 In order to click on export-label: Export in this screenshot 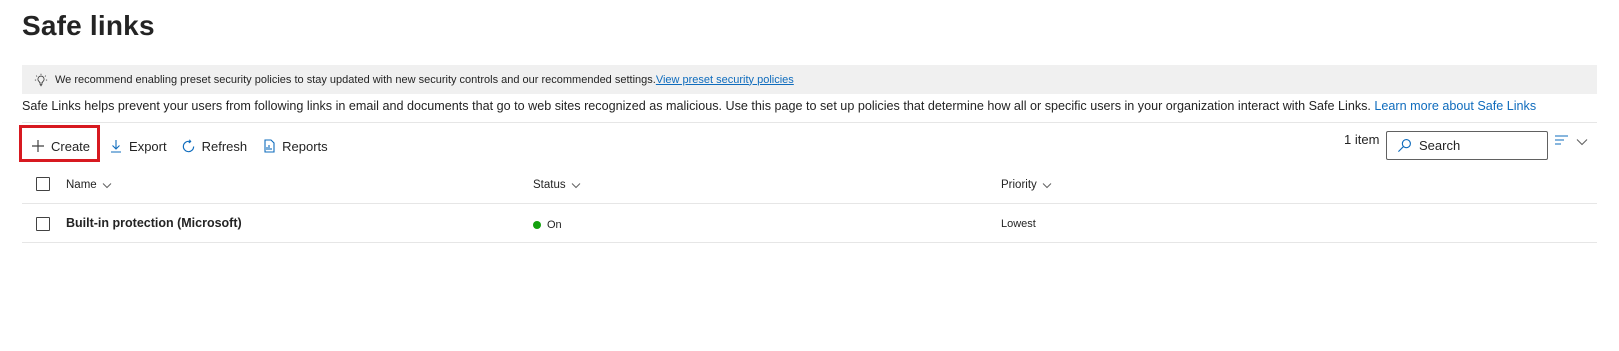, I will do `click(148, 146)`.